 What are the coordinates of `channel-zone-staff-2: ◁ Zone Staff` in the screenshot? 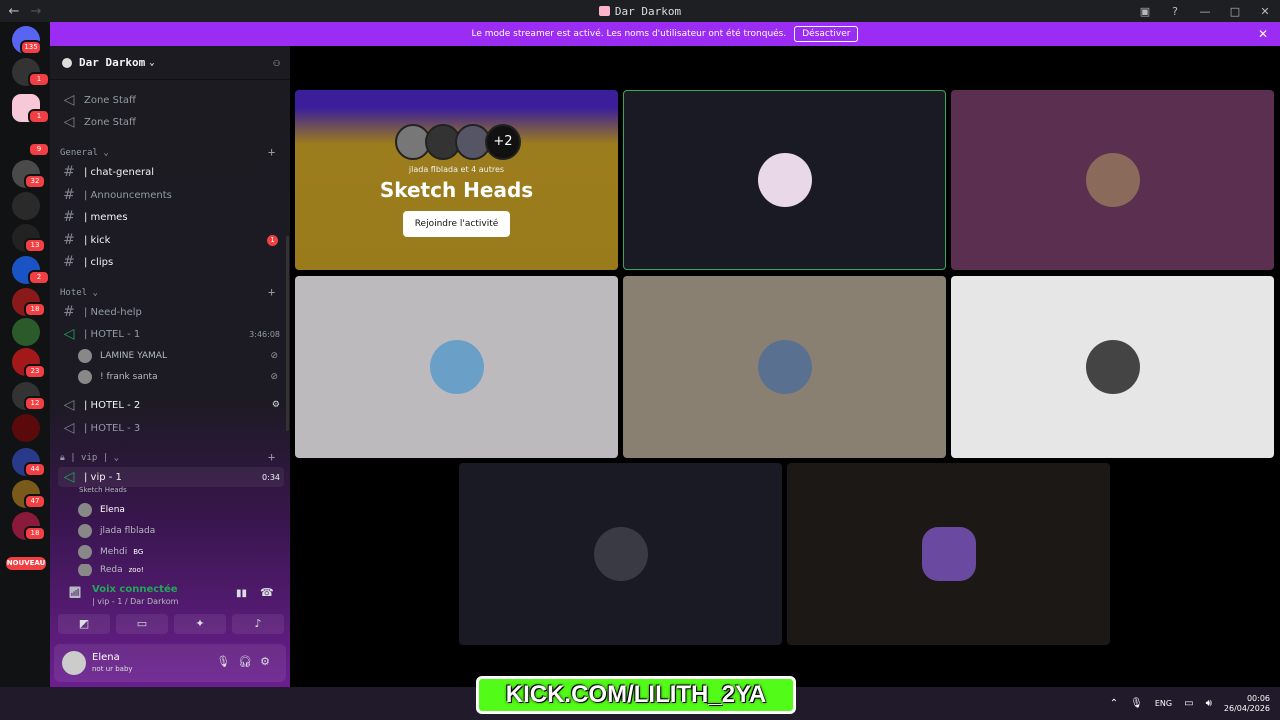 It's located at (171, 122).